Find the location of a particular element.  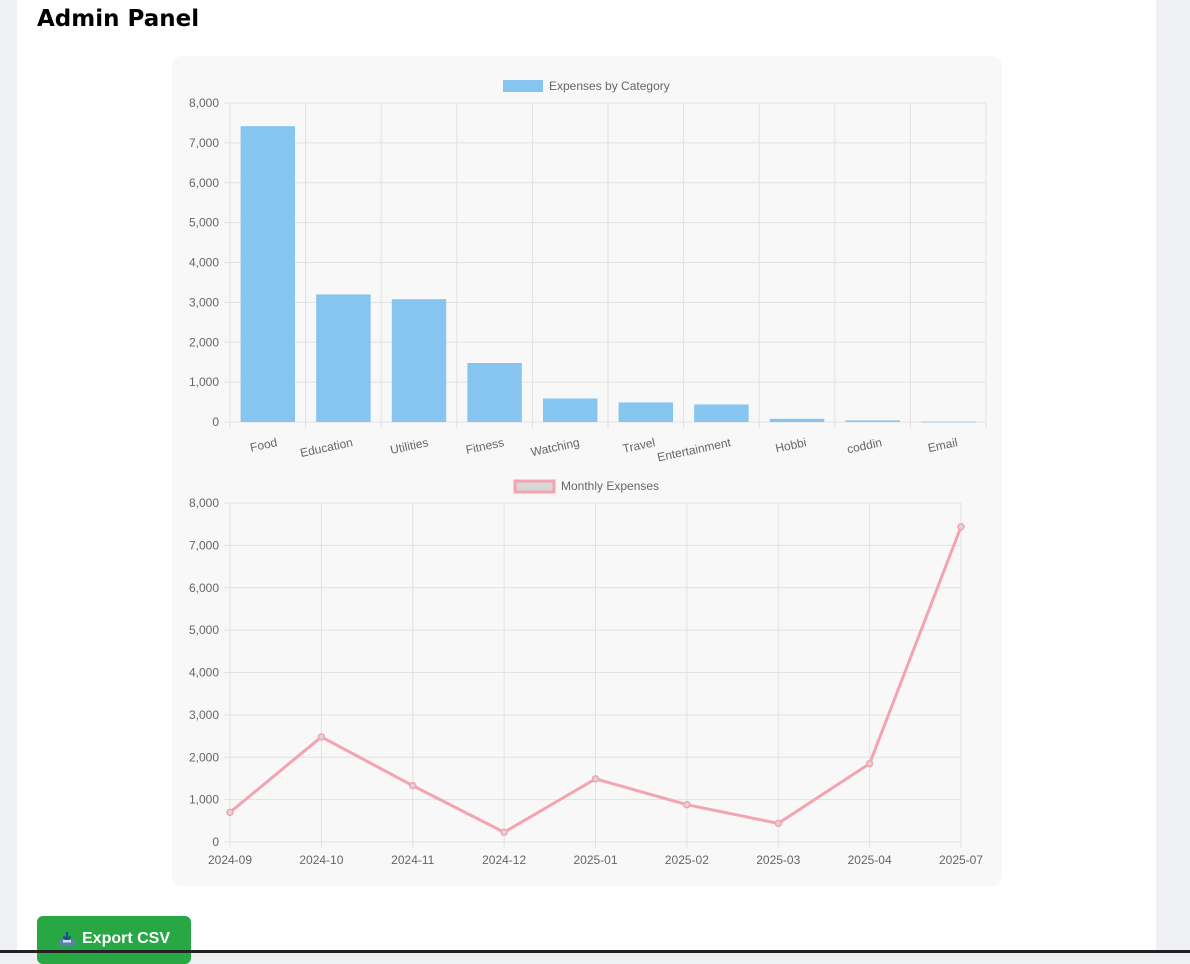

legend-swatch-line is located at coordinates (534, 486).